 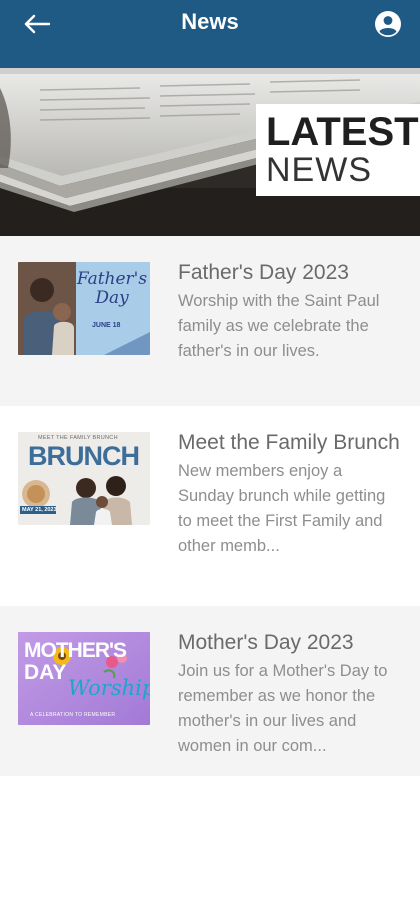 I want to click on hero-line-2: NEWS, so click(x=319, y=170).